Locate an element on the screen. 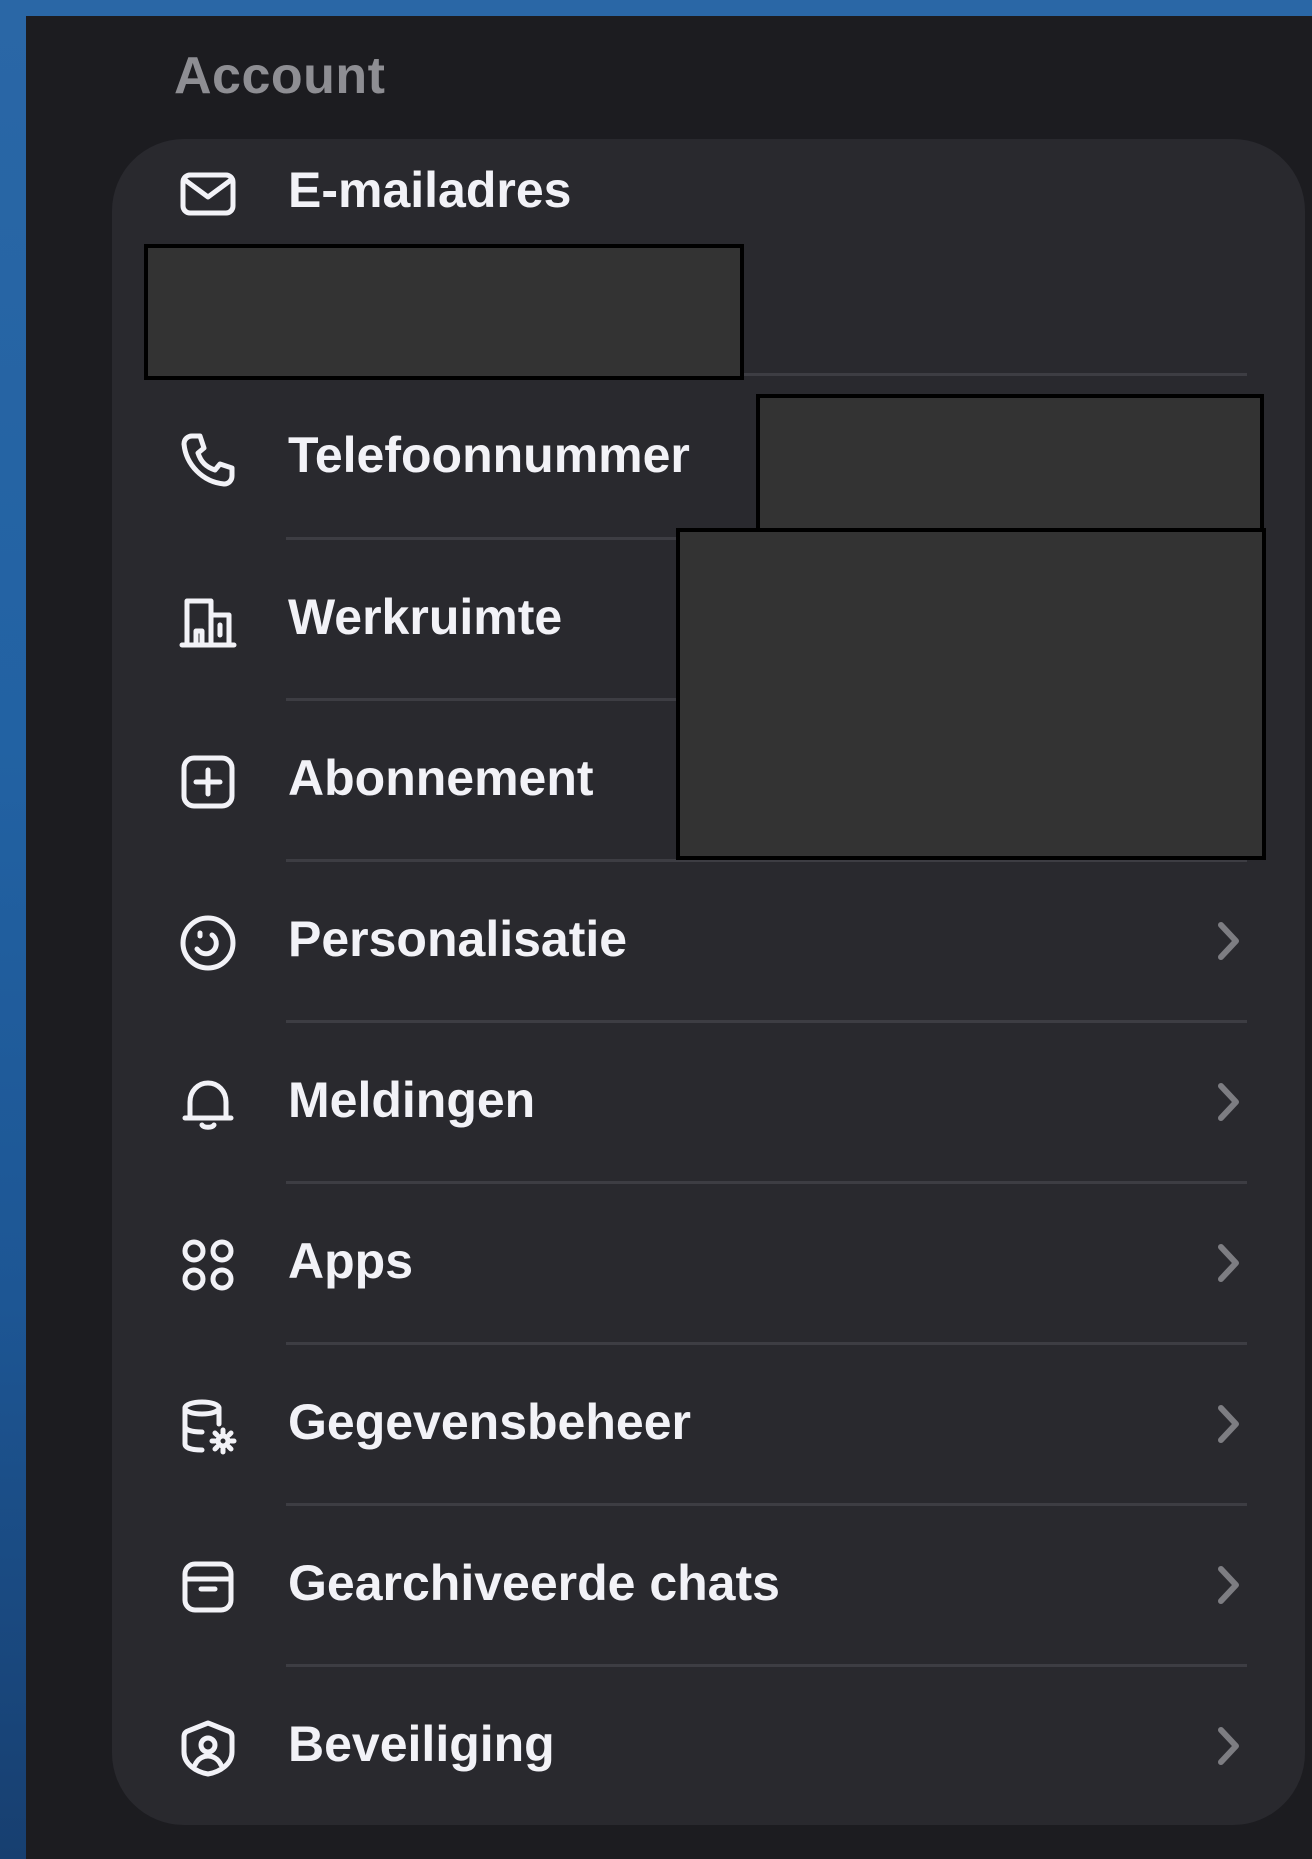  row-notifications: Meldingen is located at coordinates (708, 1102).